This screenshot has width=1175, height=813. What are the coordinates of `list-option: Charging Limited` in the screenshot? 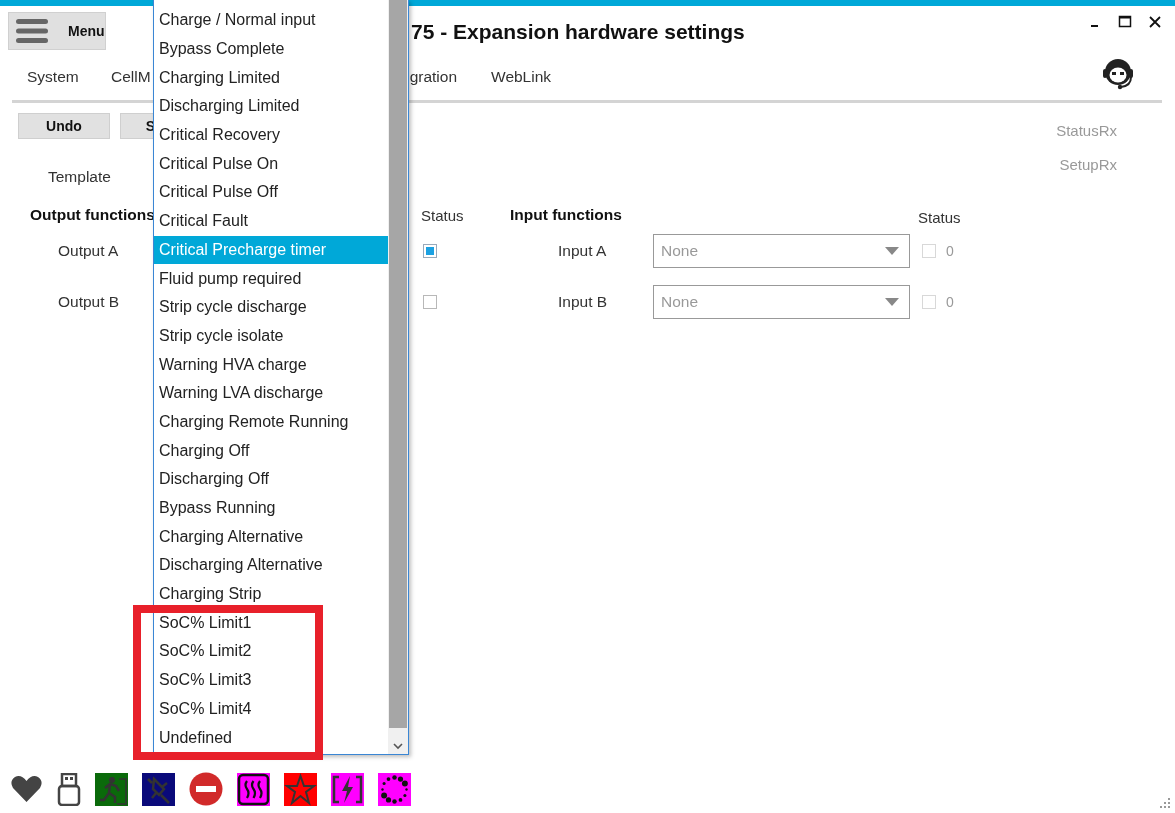 It's located at (271, 78).